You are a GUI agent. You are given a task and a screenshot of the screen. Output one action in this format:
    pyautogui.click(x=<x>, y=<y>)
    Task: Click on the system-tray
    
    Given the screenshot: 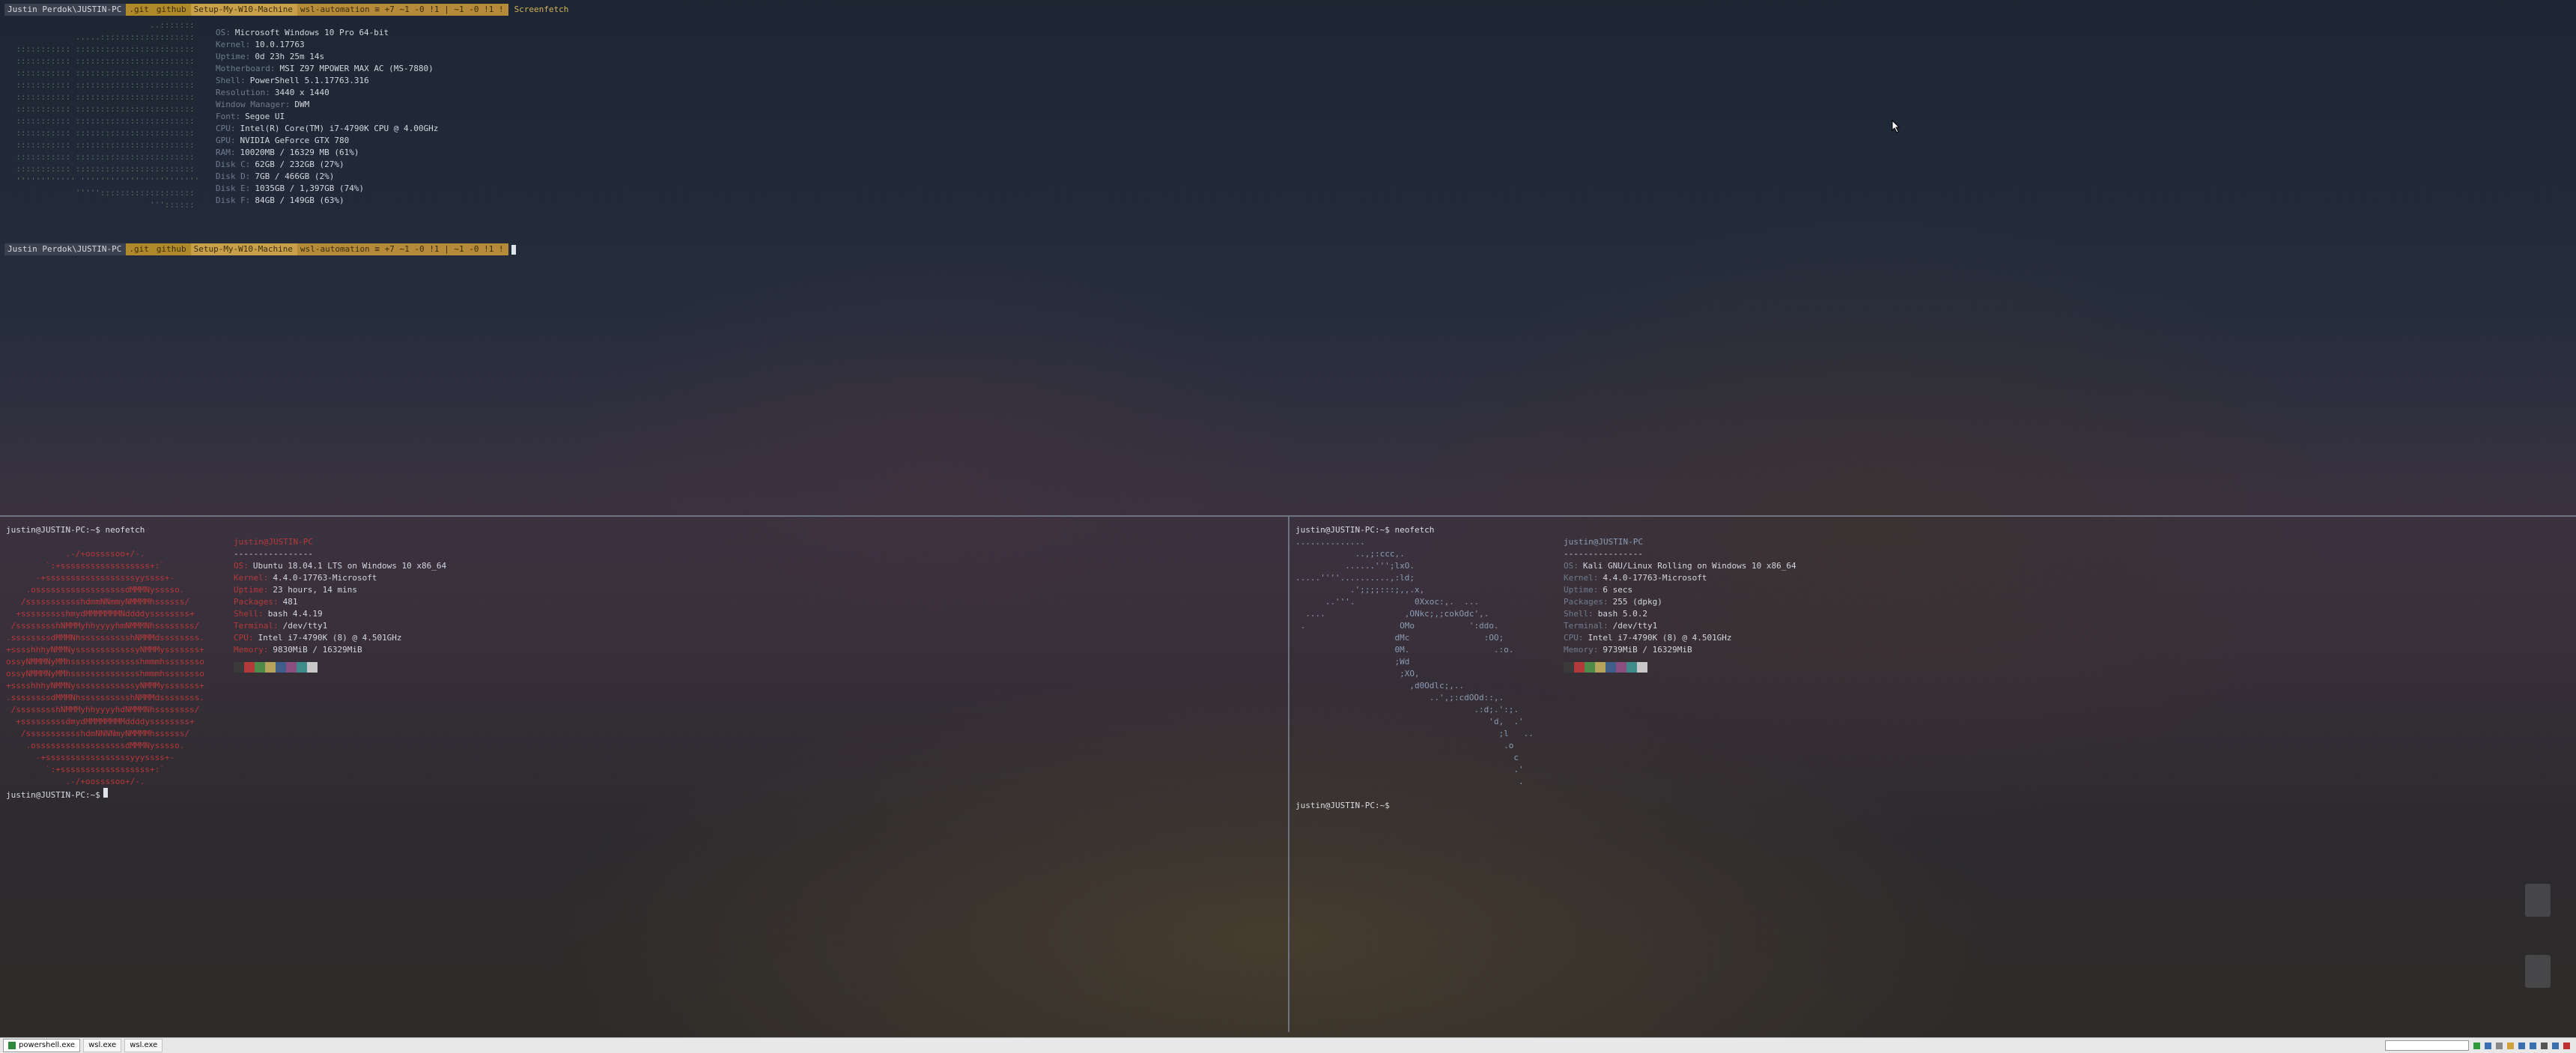 What is the action you would take?
    pyautogui.click(x=2480, y=1045)
    